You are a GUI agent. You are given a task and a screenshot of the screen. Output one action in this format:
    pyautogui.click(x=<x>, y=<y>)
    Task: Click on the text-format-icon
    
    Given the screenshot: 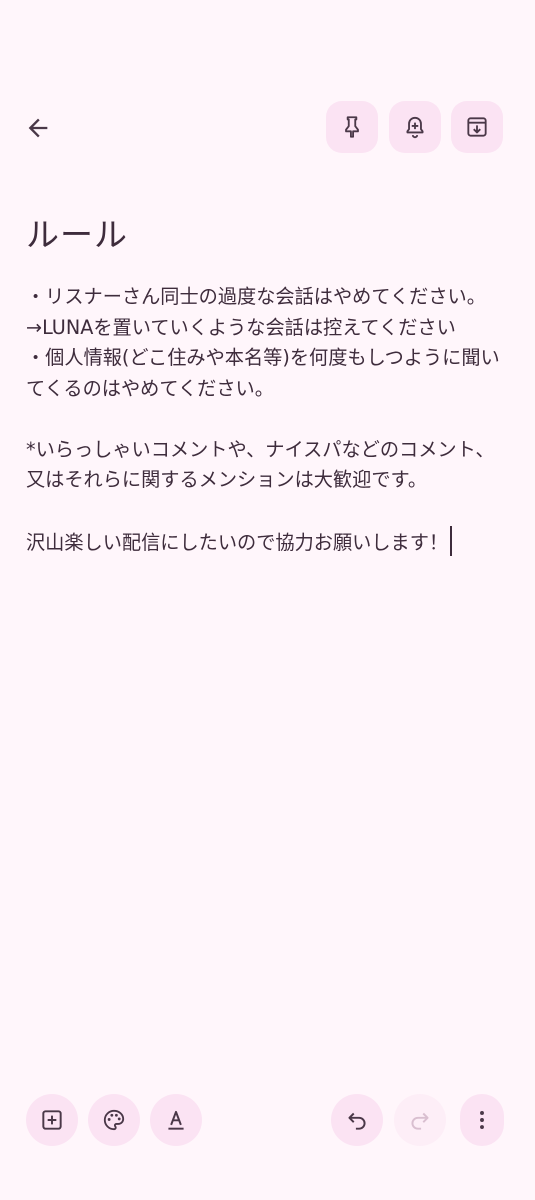 What is the action you would take?
    pyautogui.click(x=176, y=1120)
    